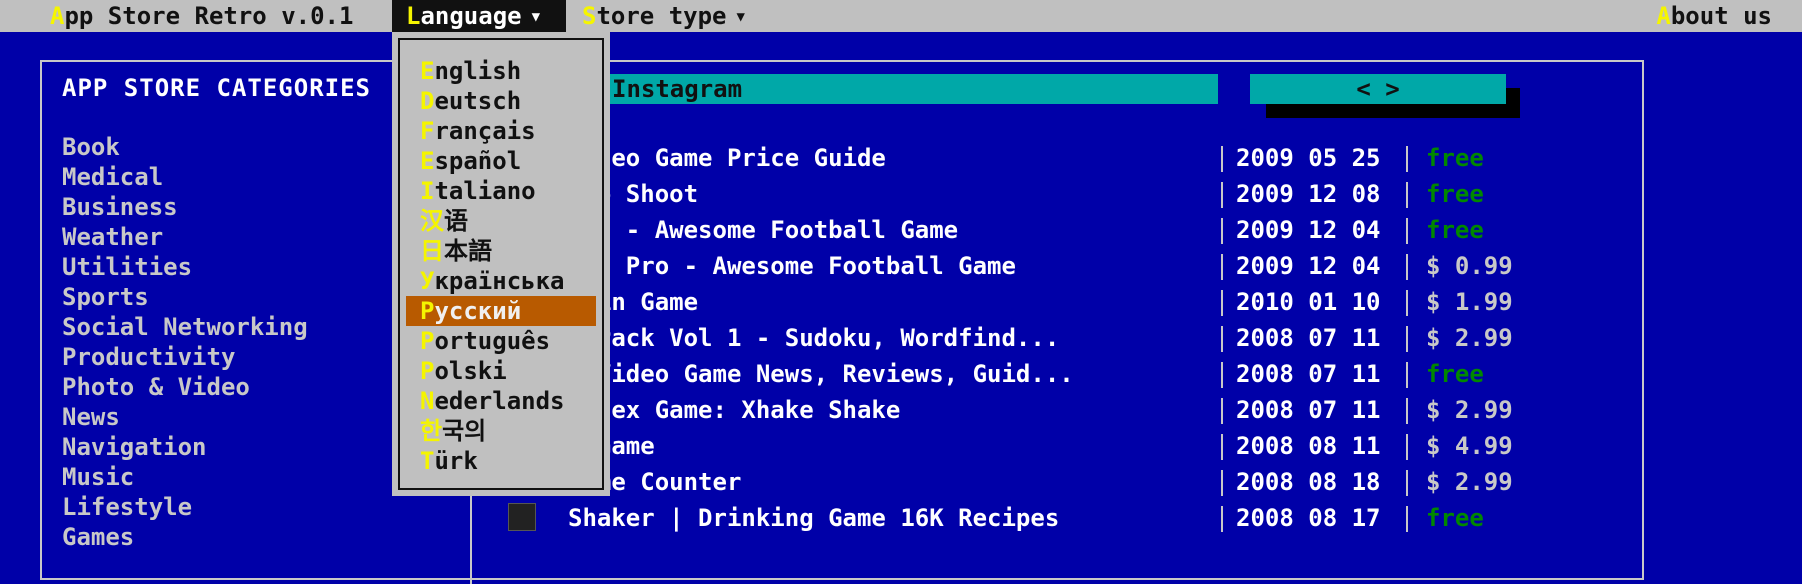 This screenshot has width=1802, height=584. What do you see at coordinates (1058, 446) in the screenshot?
I see `app-row: d Game 2008 08 11 $ 4.99` at bounding box center [1058, 446].